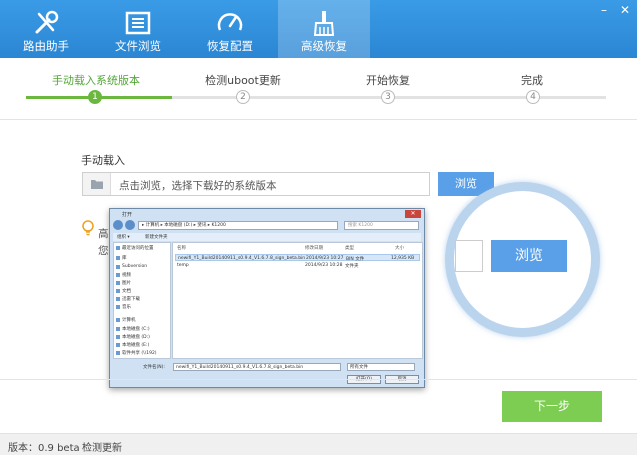 This screenshot has height=455, width=637. What do you see at coordinates (46, 46) in the screenshot?
I see `nav-label: 路由助手` at bounding box center [46, 46].